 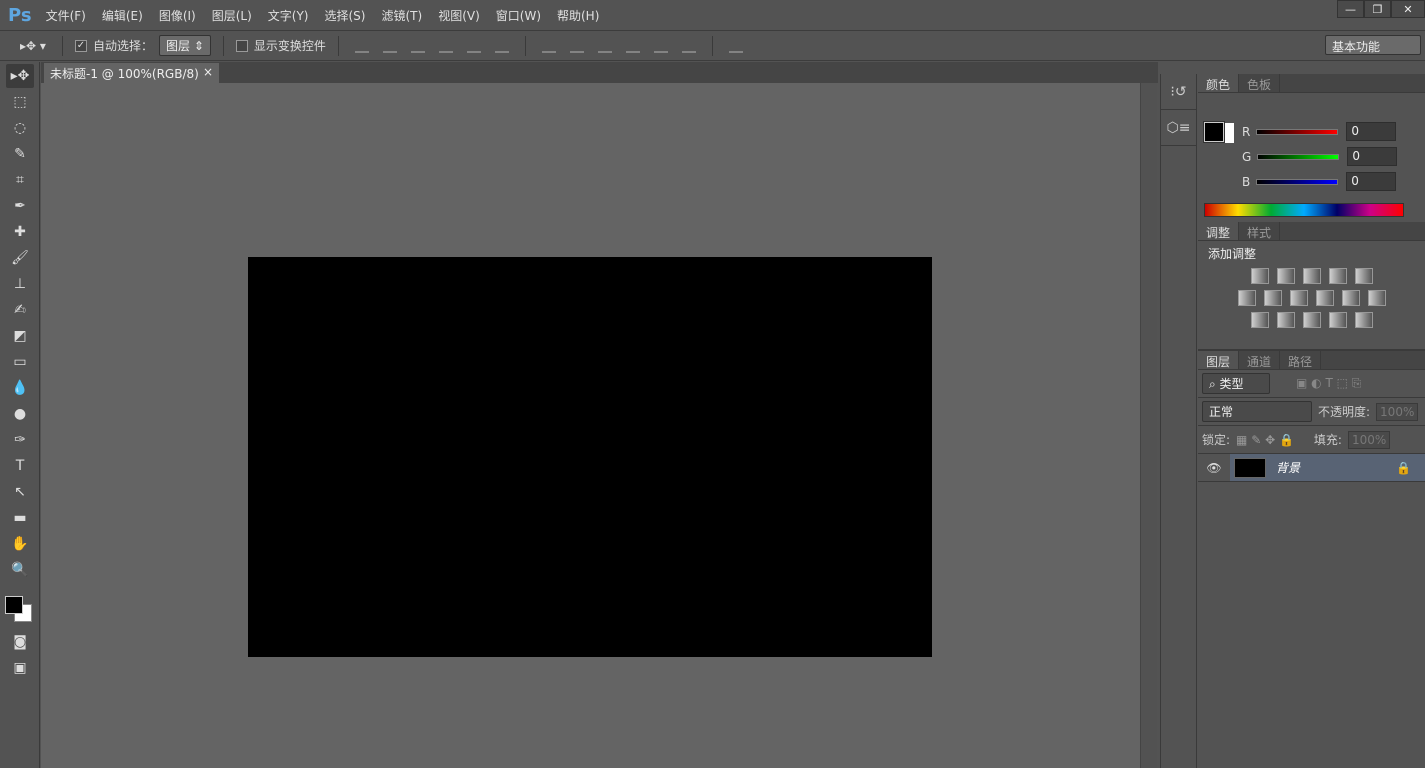 I want to click on move-tool-preset-icon: ▸✥ ▾, so click(x=35, y=46).